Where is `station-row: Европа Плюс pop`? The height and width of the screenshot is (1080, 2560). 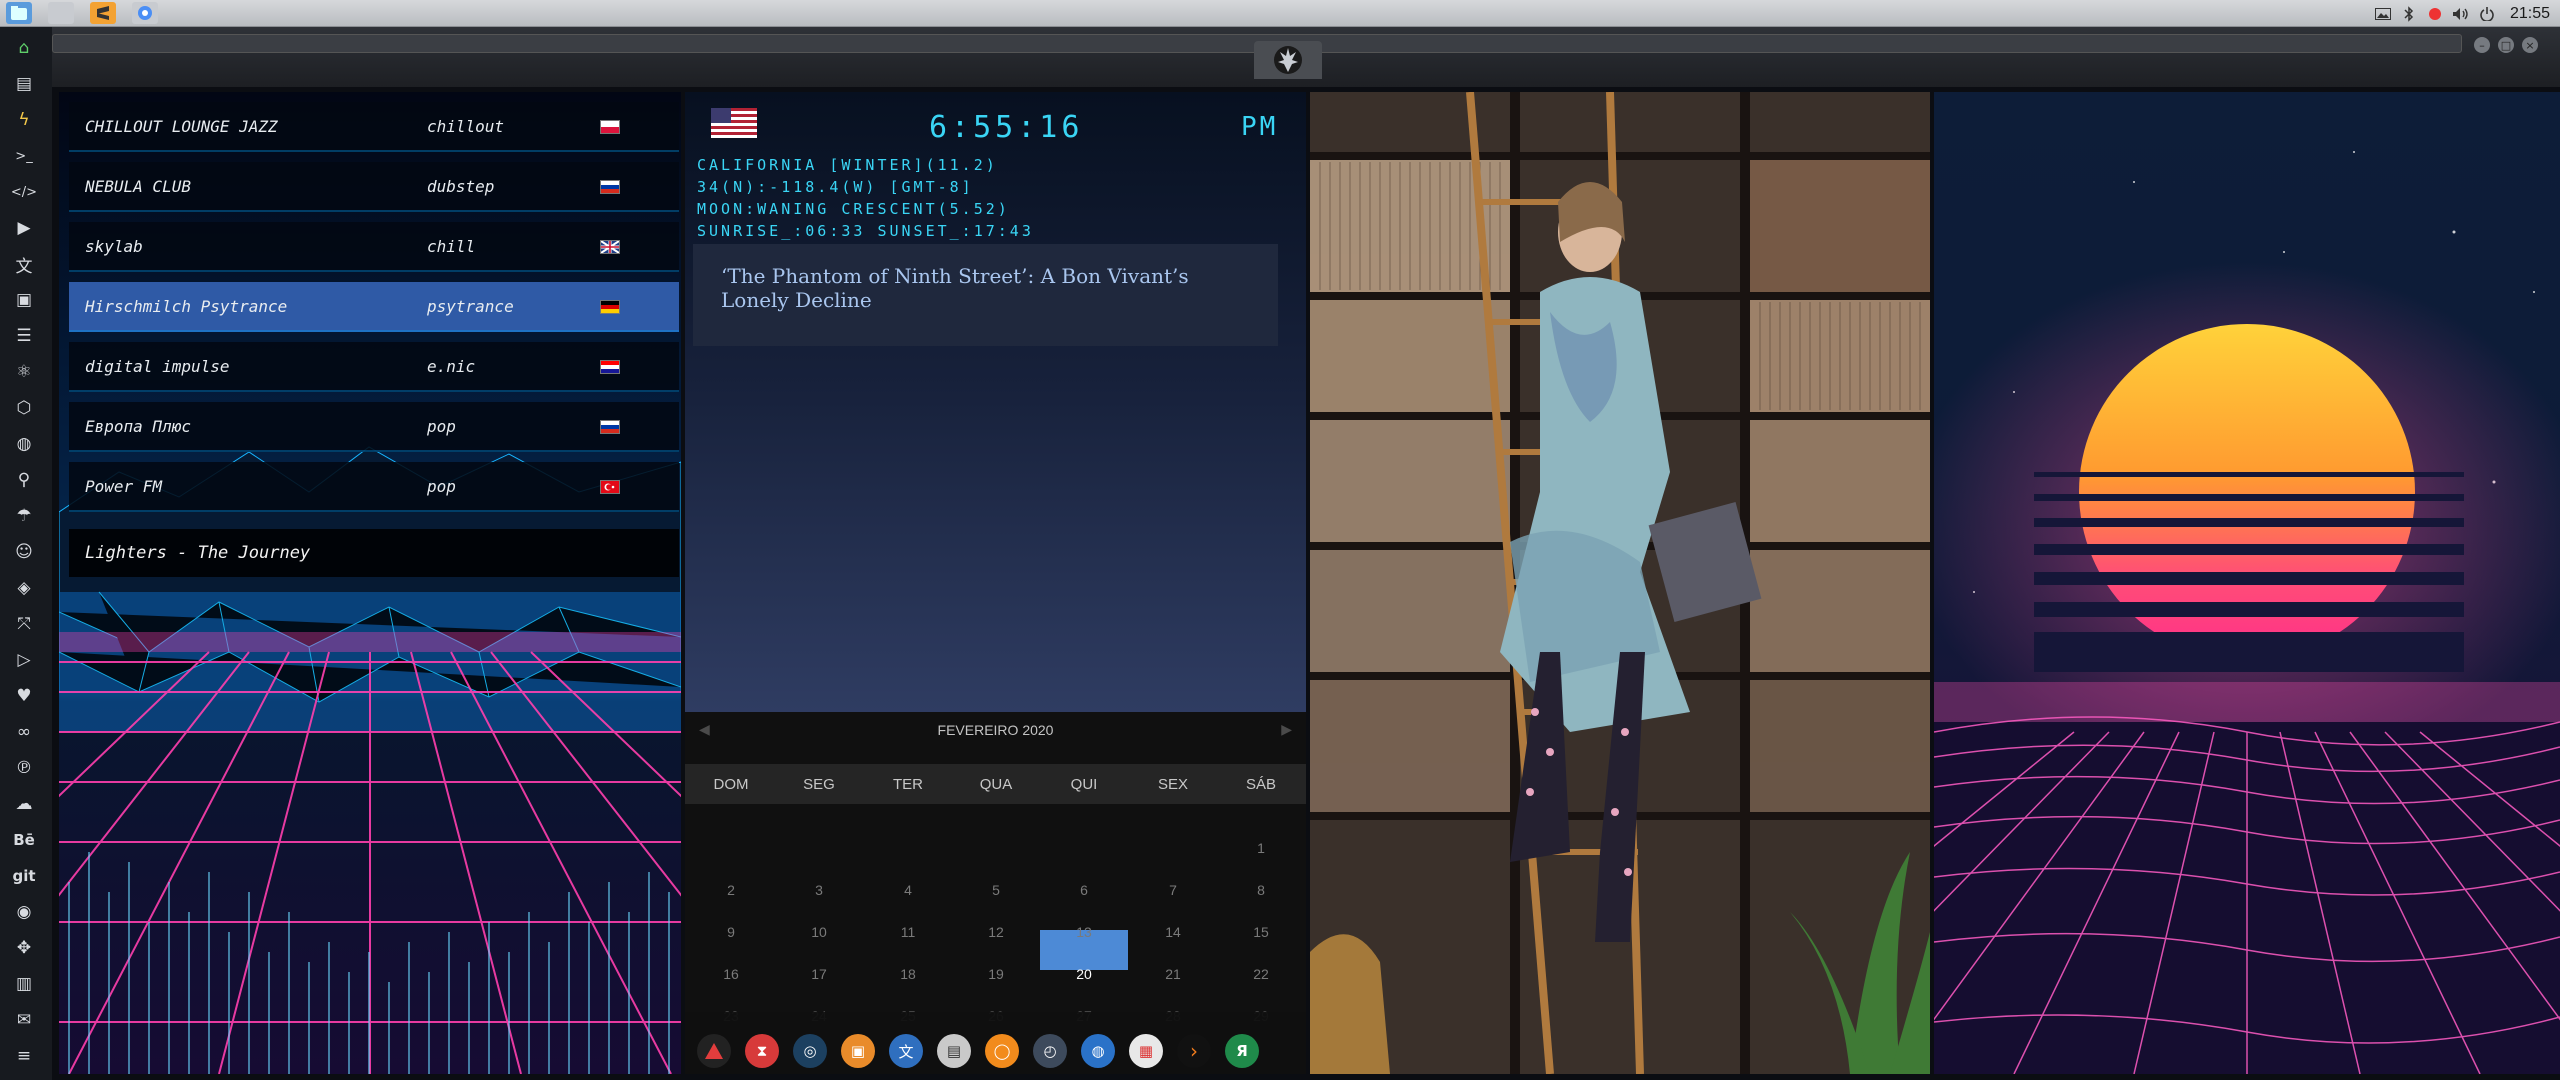 station-row: Европа Плюс pop is located at coordinates (374, 427).